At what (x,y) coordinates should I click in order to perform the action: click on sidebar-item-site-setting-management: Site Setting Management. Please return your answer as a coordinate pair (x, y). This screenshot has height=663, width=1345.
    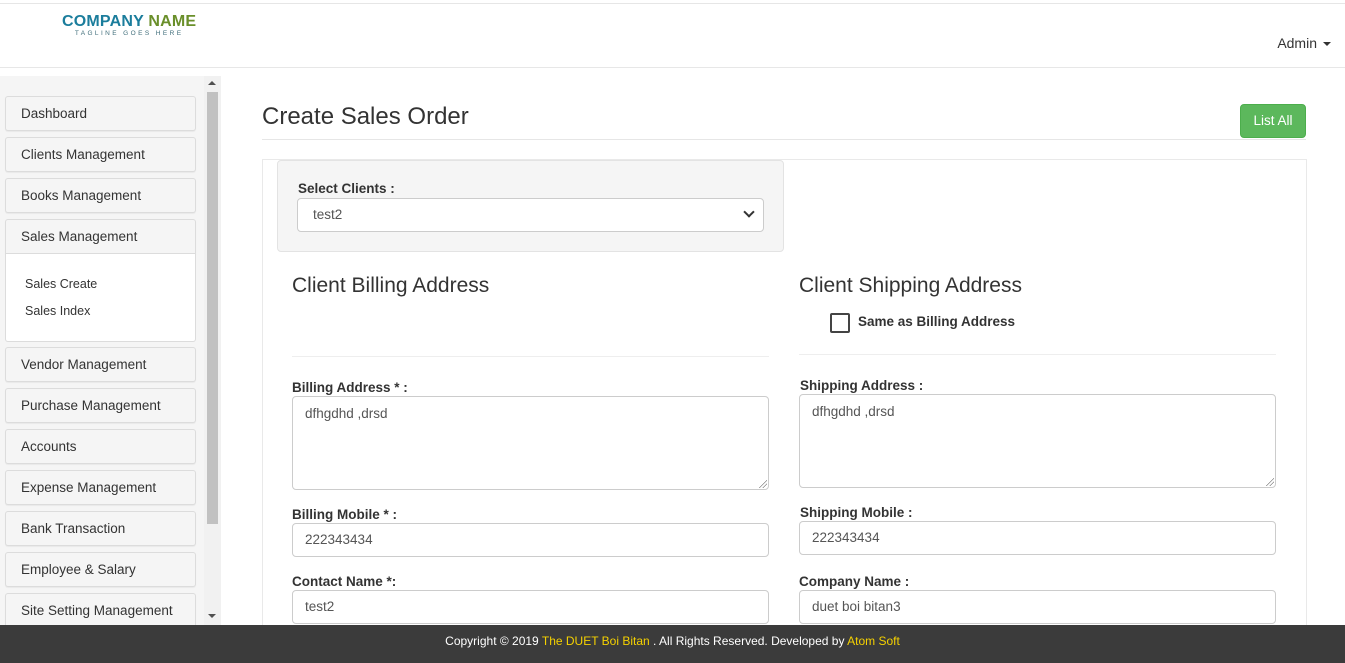
    Looking at the image, I should click on (100, 609).